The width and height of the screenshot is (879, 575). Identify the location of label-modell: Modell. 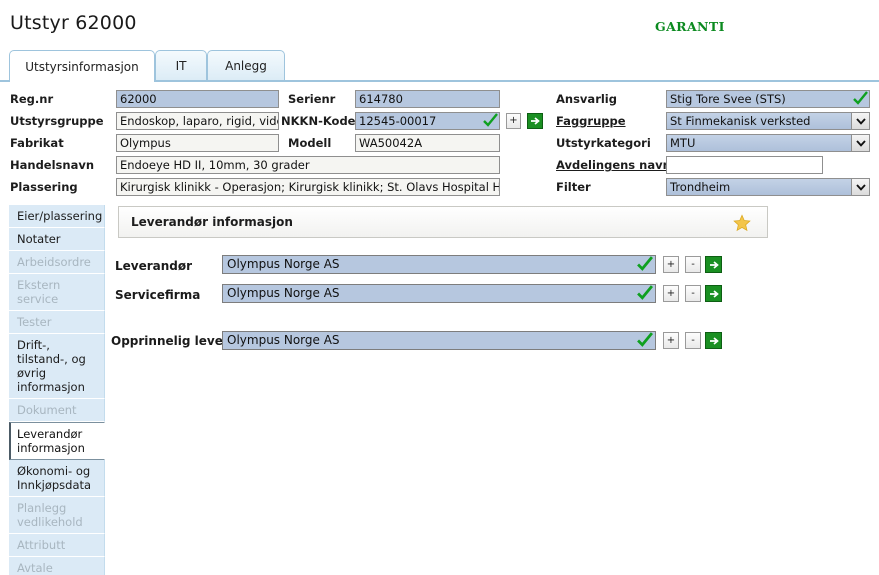
(310, 143).